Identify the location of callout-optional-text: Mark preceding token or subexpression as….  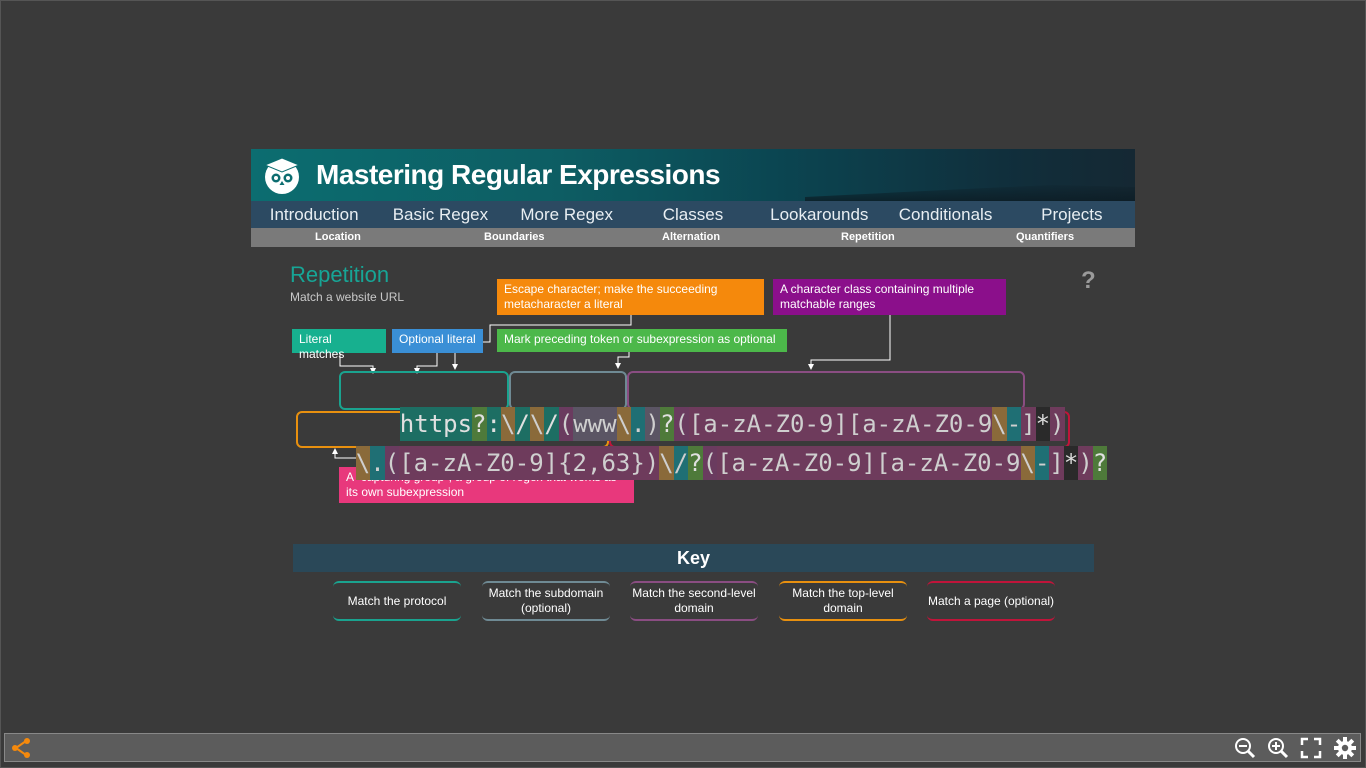
(640, 339).